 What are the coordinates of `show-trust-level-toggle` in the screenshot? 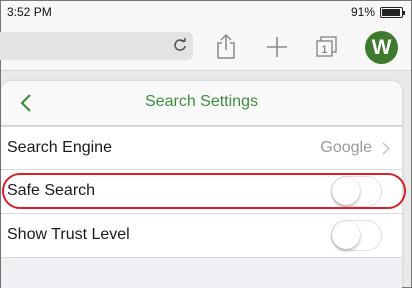 It's located at (356, 235).